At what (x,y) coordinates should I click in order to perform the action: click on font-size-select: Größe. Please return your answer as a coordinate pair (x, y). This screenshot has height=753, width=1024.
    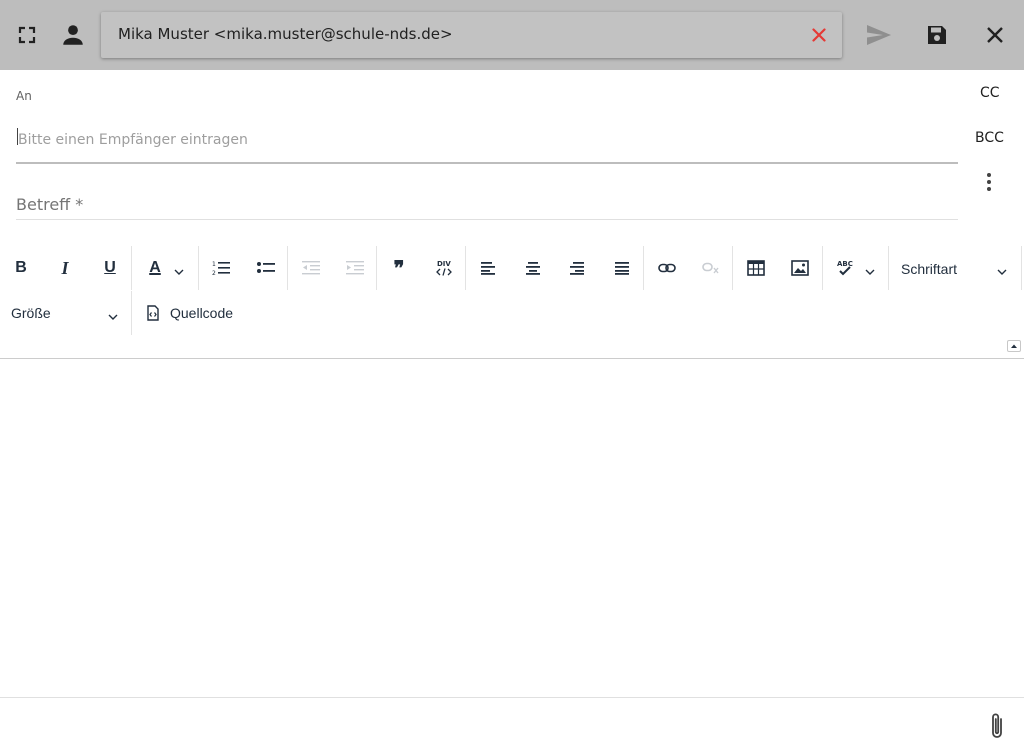
    Looking at the image, I should click on (31, 313).